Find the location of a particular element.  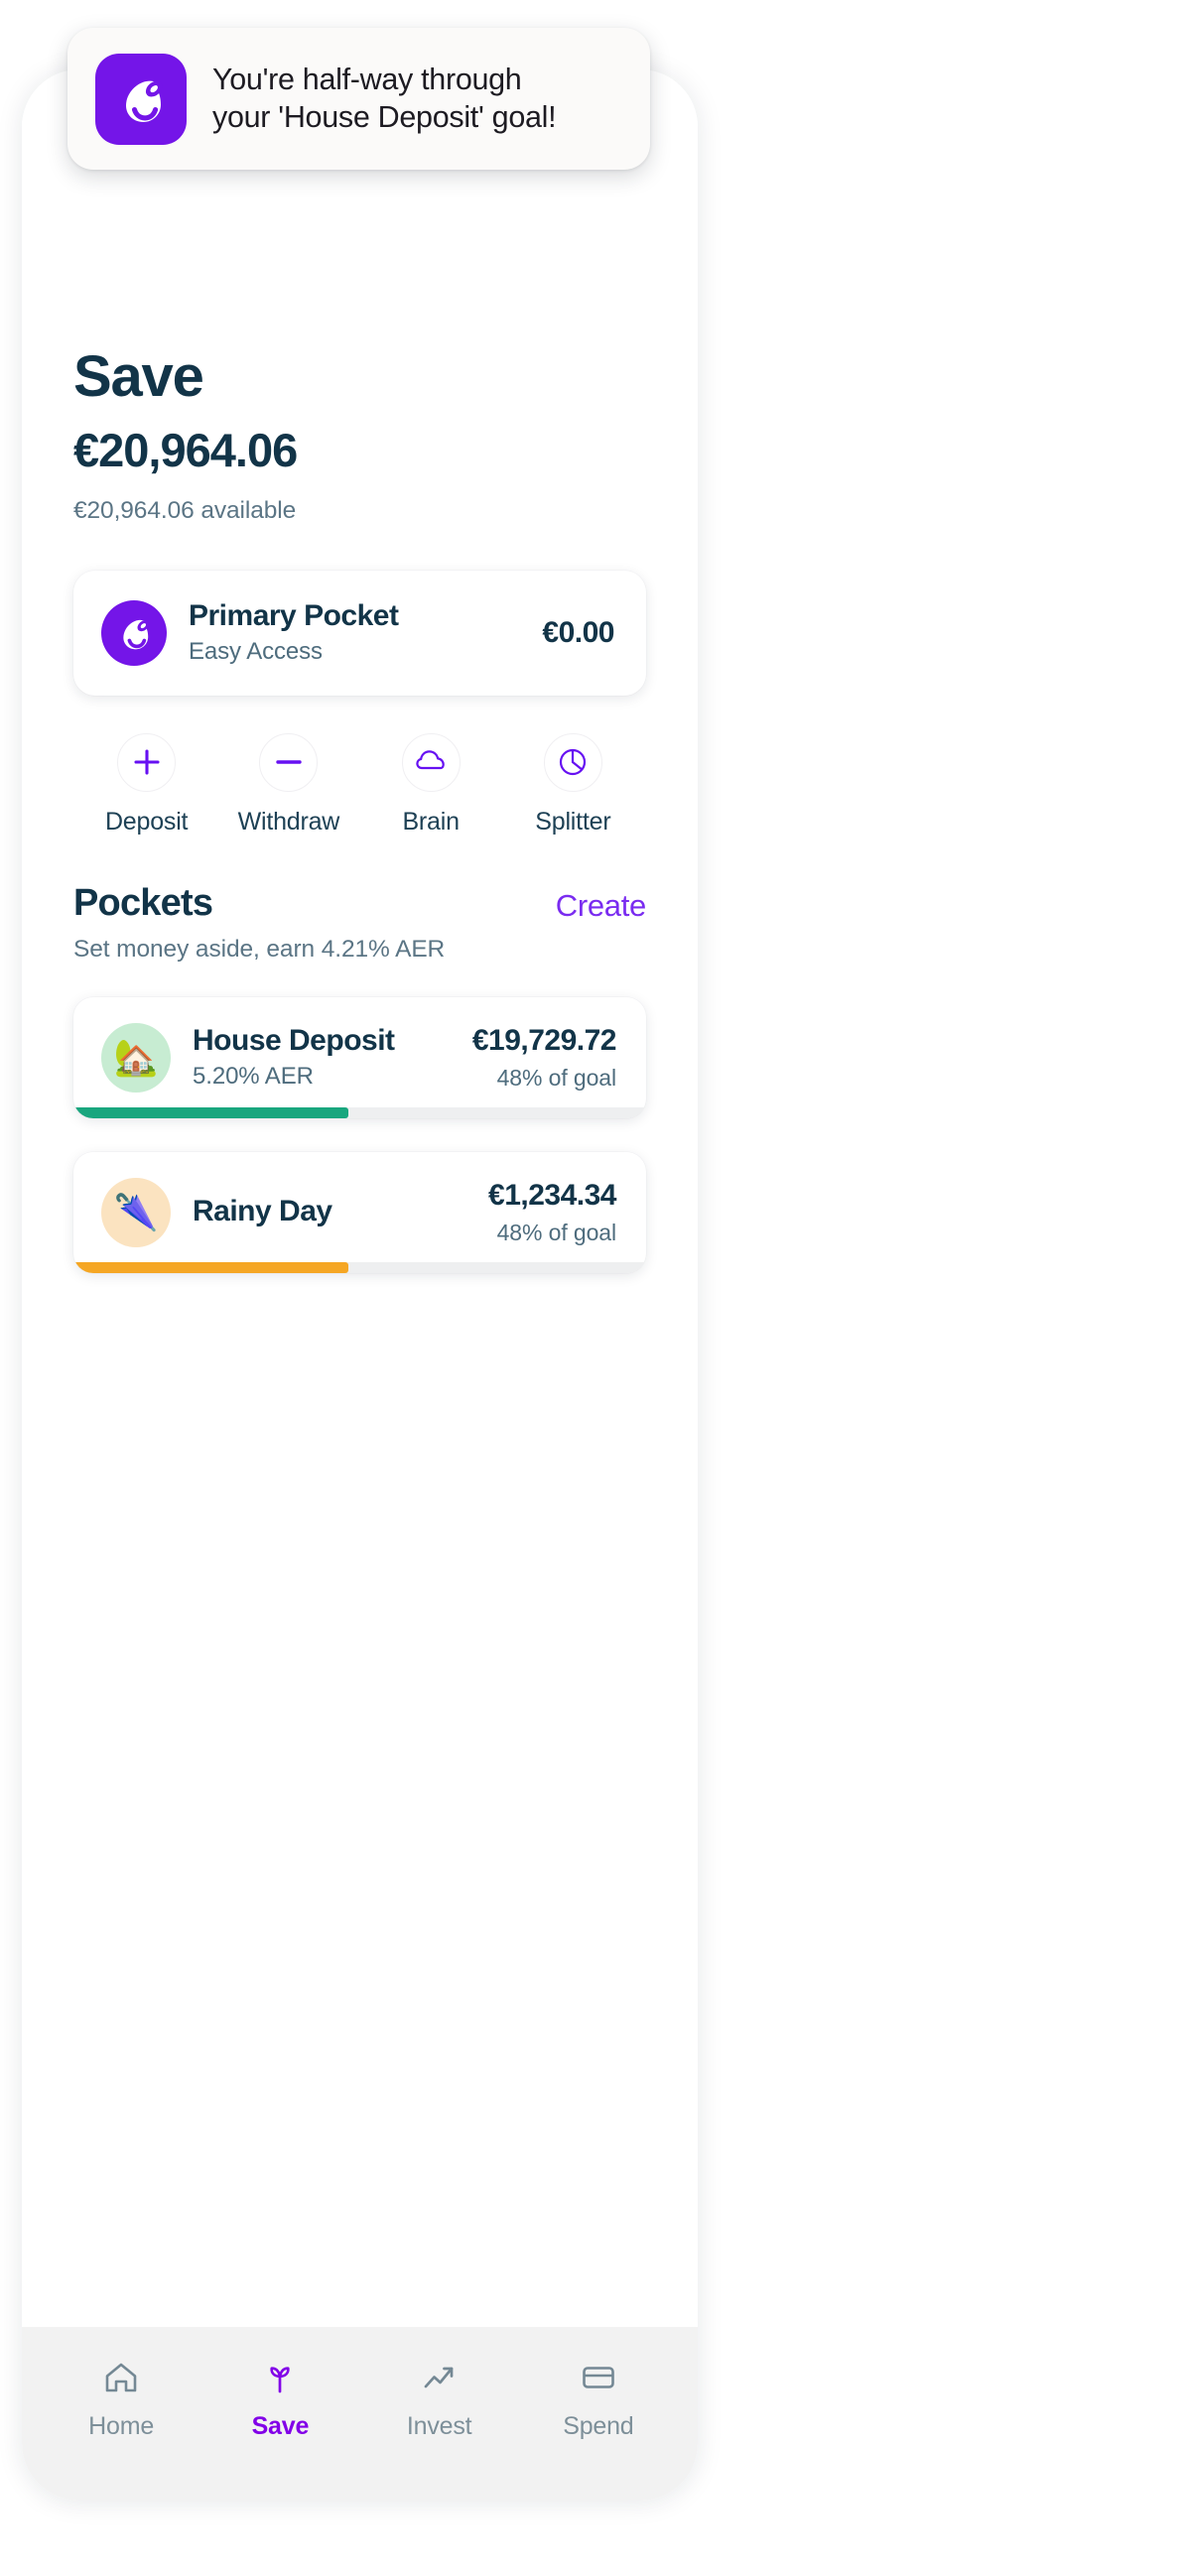

minus-icon is located at coordinates (289, 762).